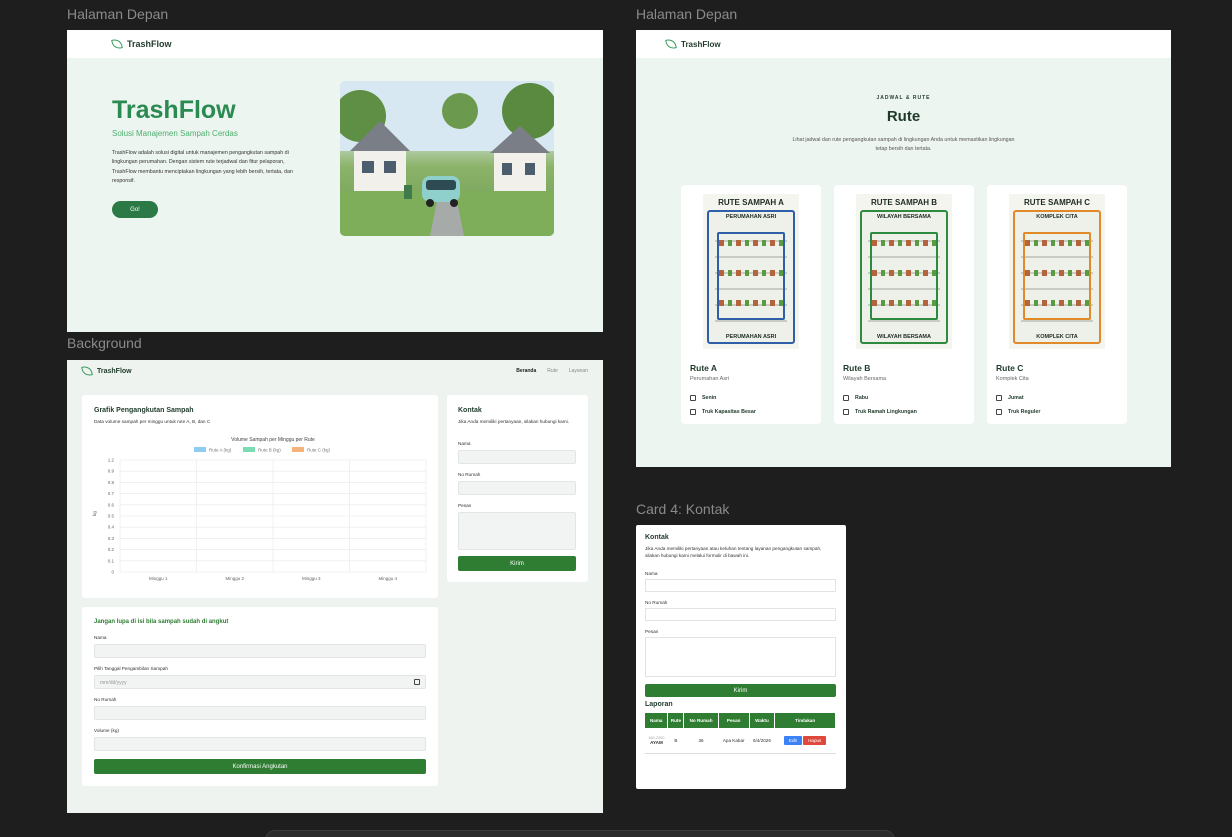 This screenshot has height=837, width=1232. What do you see at coordinates (580, 833) in the screenshot?
I see `canvas-toolbar` at bounding box center [580, 833].